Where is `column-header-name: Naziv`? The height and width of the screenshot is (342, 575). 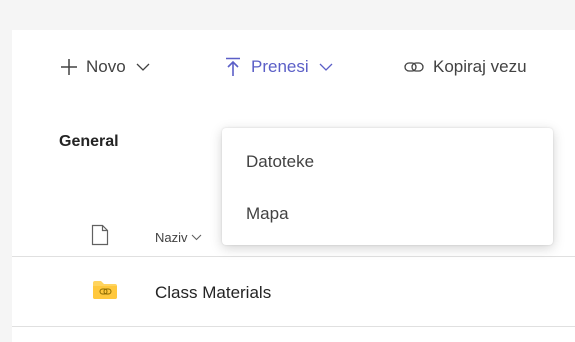 column-header-name: Naziv is located at coordinates (178, 237).